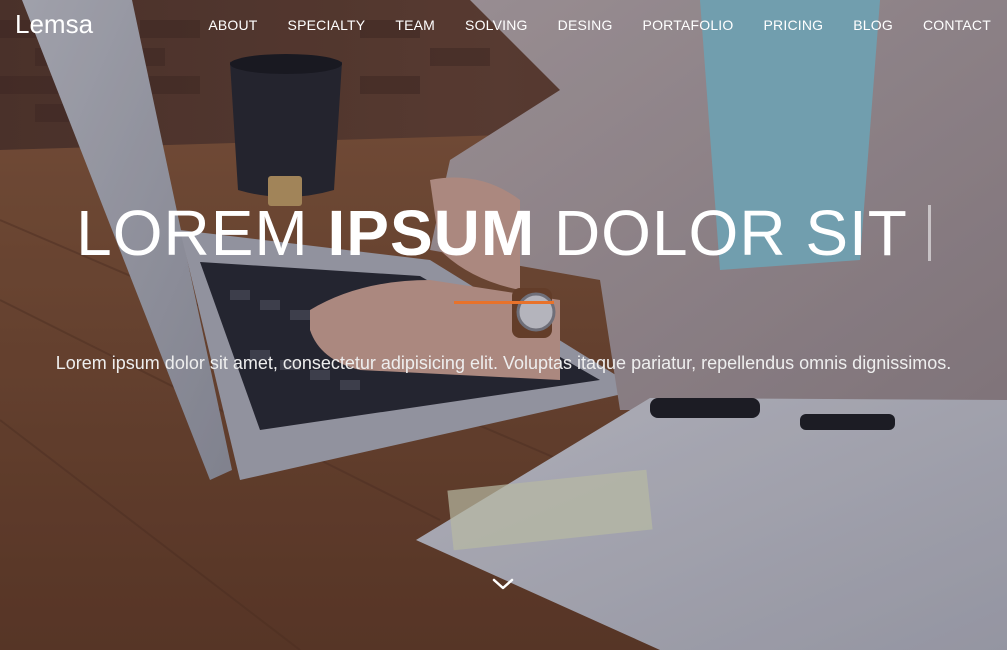 Image resolution: width=1007 pixels, height=650 pixels. I want to click on typing-cursor, so click(929, 233).